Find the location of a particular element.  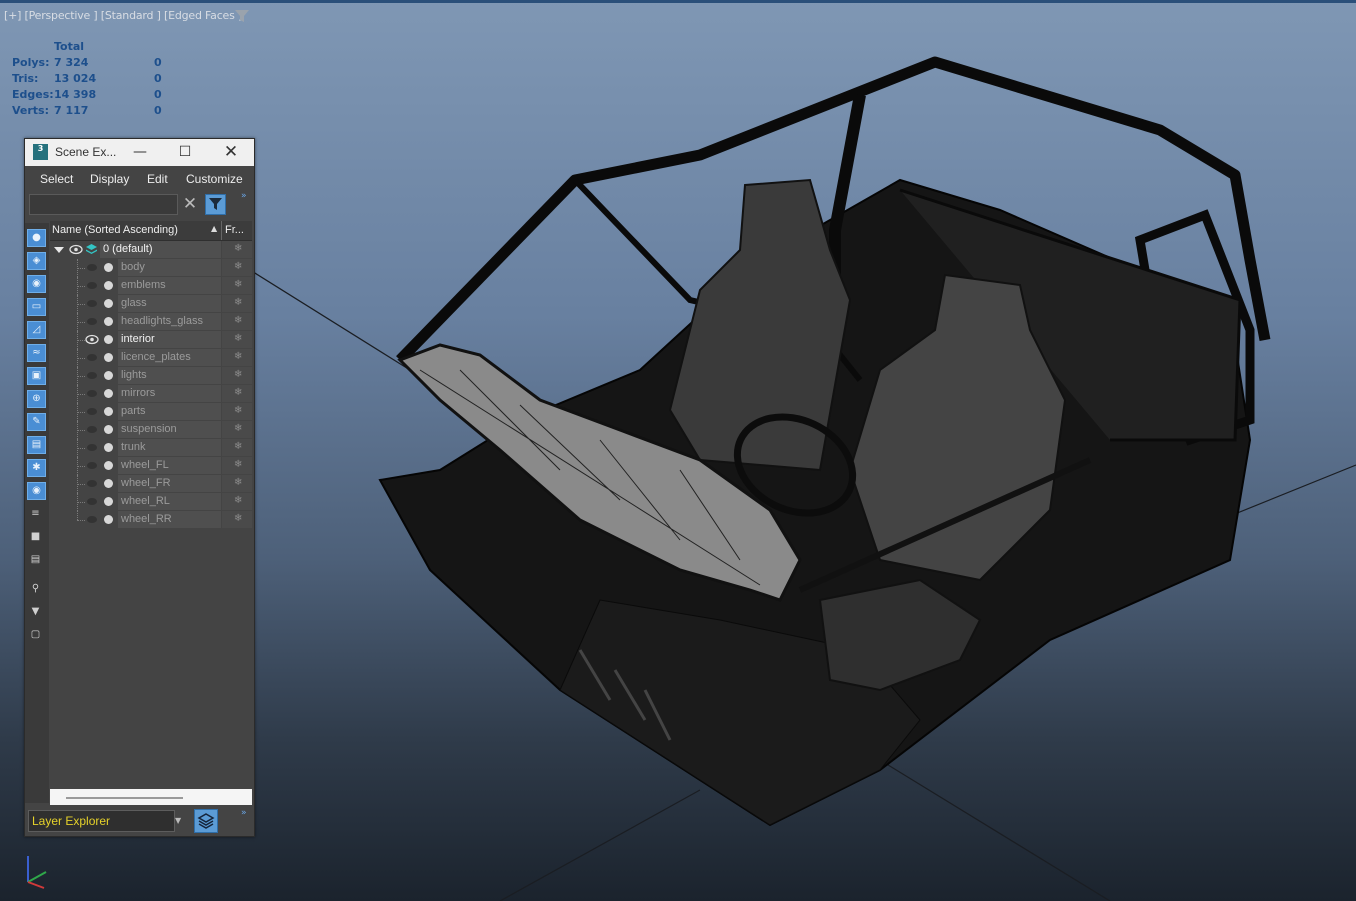

layer-row-parts: parts ❄ is located at coordinates (151, 412).